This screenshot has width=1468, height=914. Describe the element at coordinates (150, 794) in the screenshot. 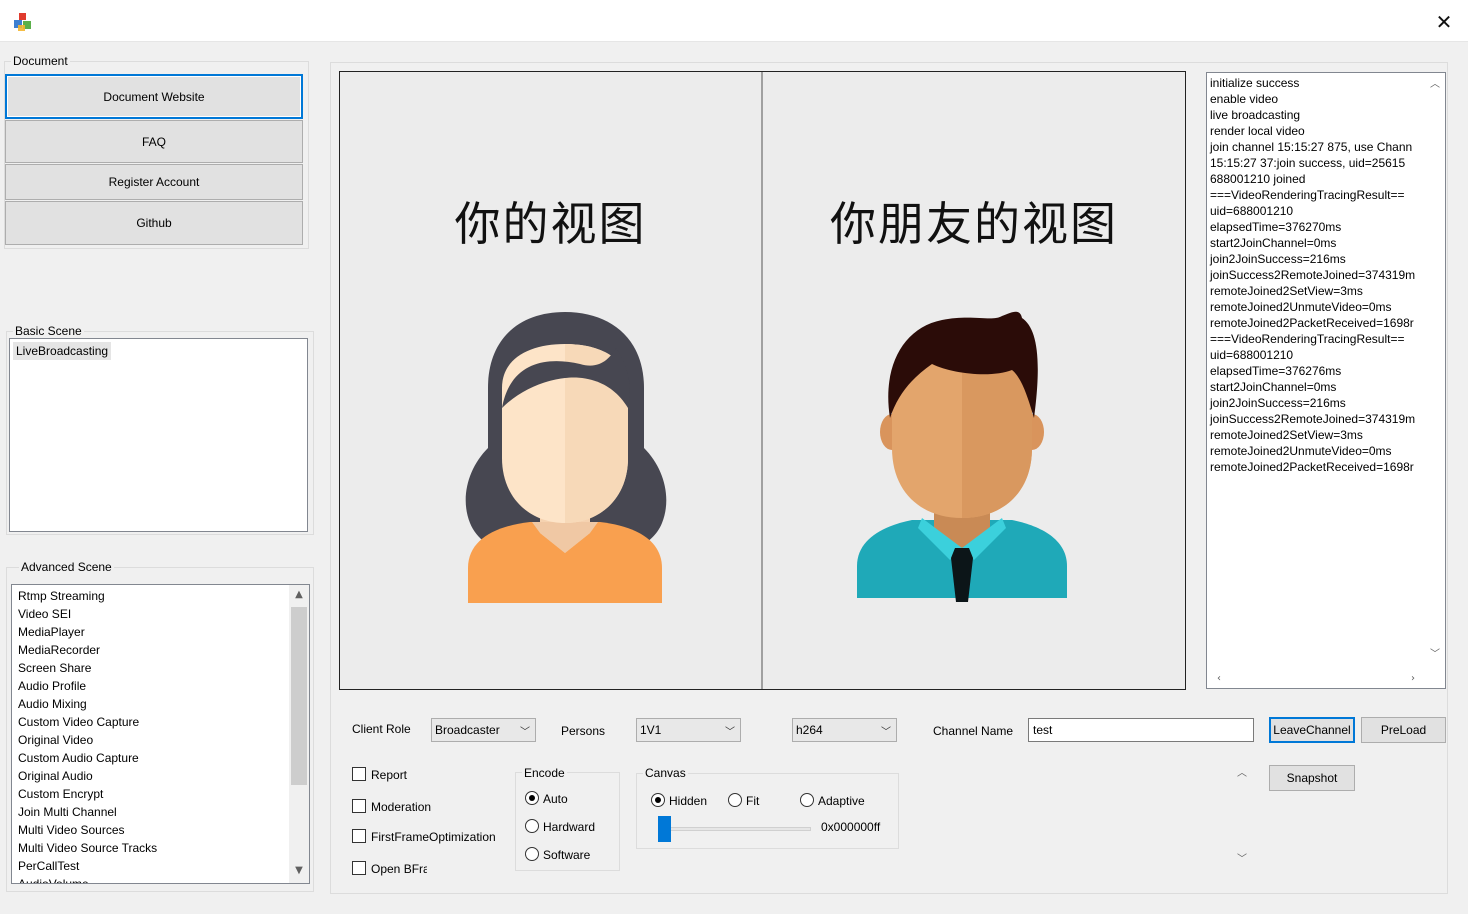

I see `list-item: Custom Encrypt` at that location.